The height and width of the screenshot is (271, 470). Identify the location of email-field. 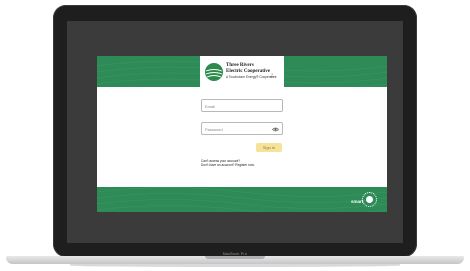
(242, 105).